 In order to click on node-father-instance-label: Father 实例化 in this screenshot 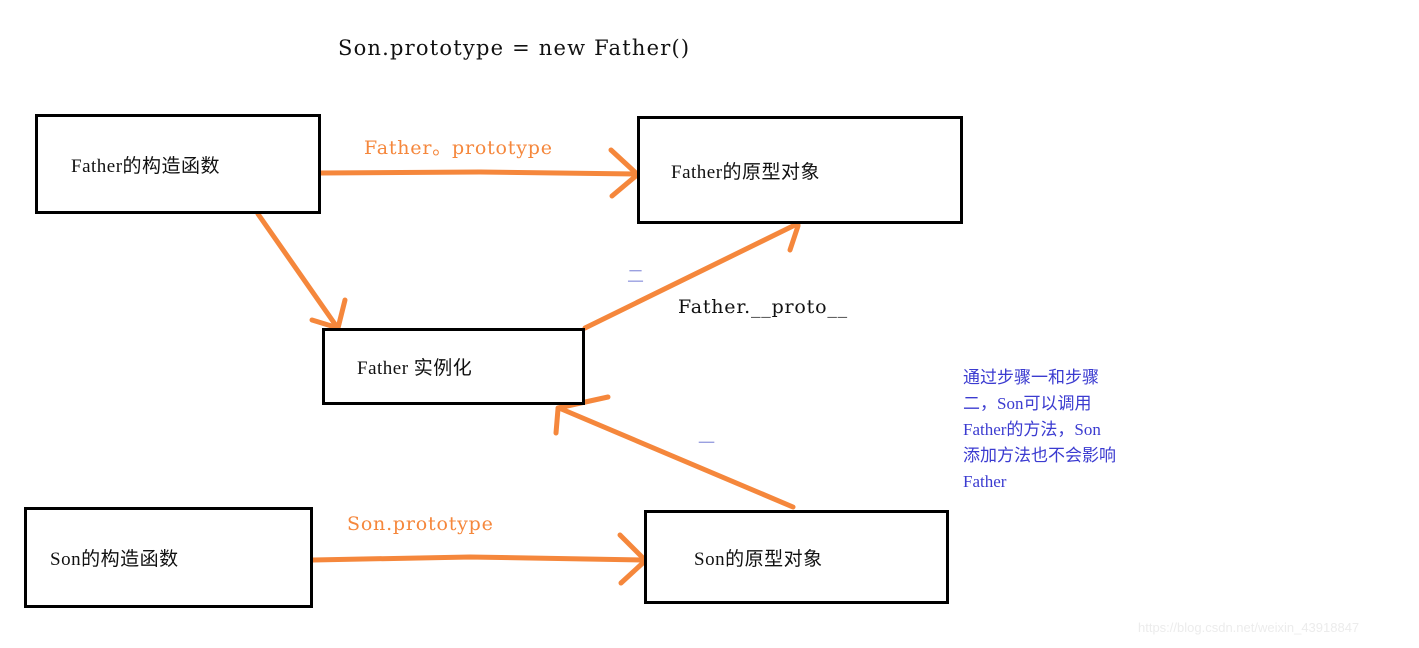, I will do `click(415, 368)`.